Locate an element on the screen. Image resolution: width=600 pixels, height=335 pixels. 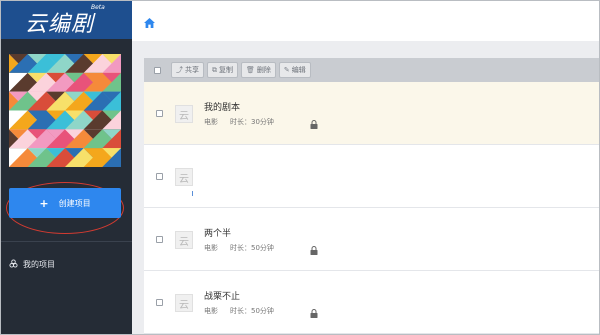
copy-icon: ⧉ is located at coordinates (214, 69).